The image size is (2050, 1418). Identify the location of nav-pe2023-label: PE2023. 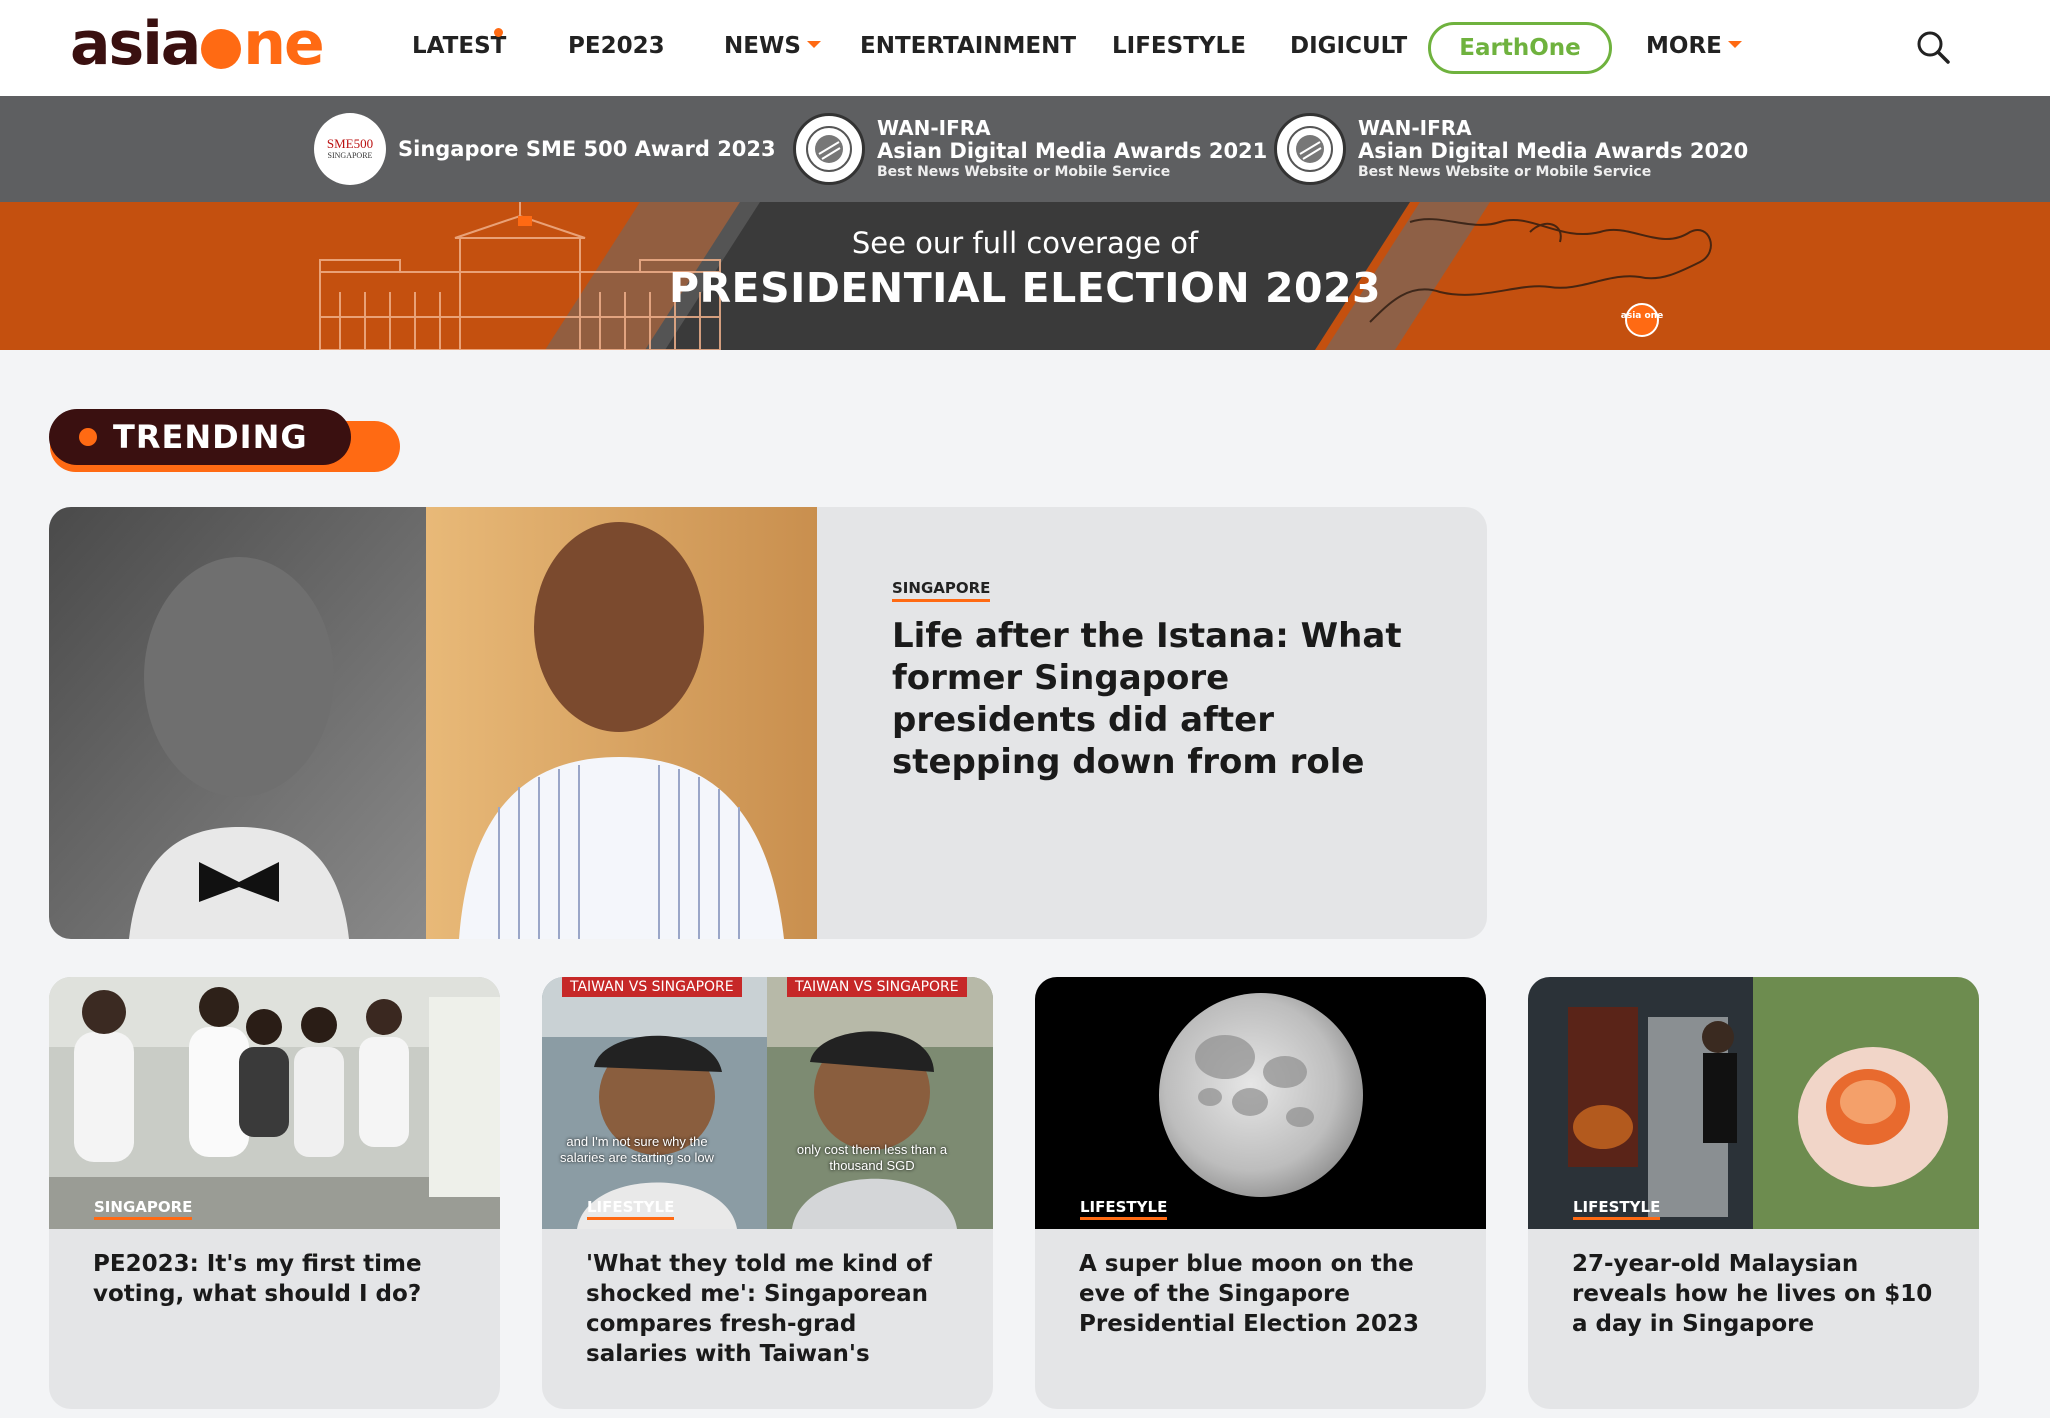
(616, 46).